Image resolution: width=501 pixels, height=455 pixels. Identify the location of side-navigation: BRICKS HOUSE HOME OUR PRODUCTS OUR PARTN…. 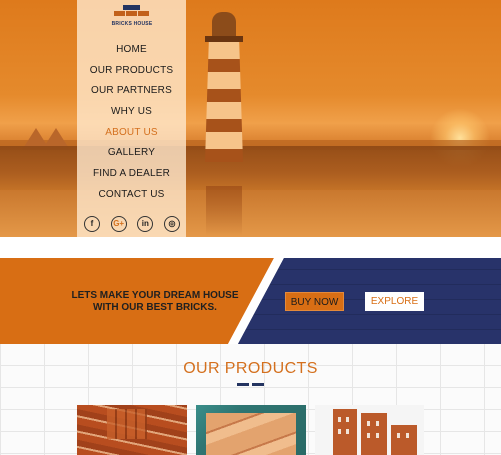
(131, 118).